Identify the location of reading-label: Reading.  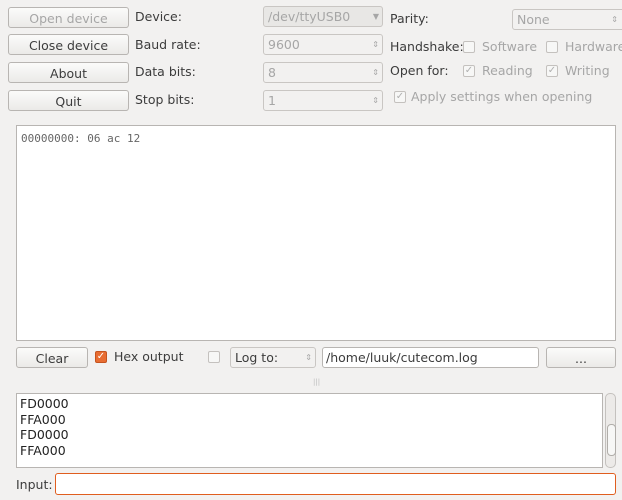
(507, 70).